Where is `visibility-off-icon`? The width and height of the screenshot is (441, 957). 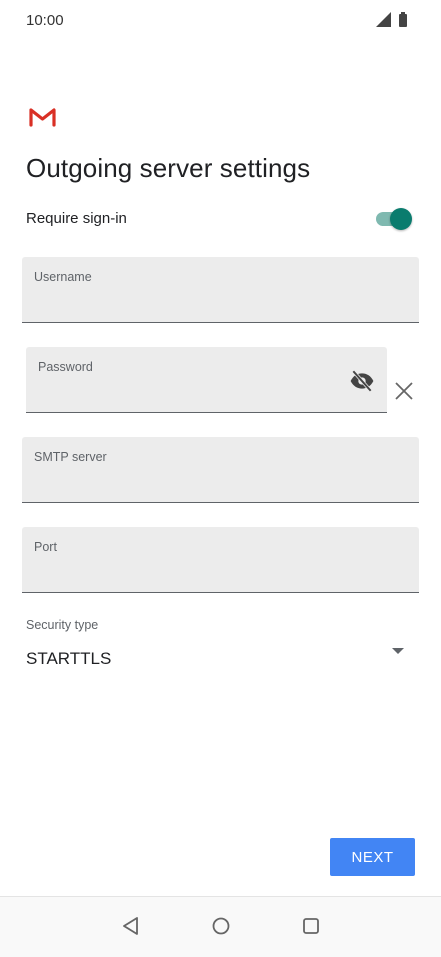 visibility-off-icon is located at coordinates (362, 381).